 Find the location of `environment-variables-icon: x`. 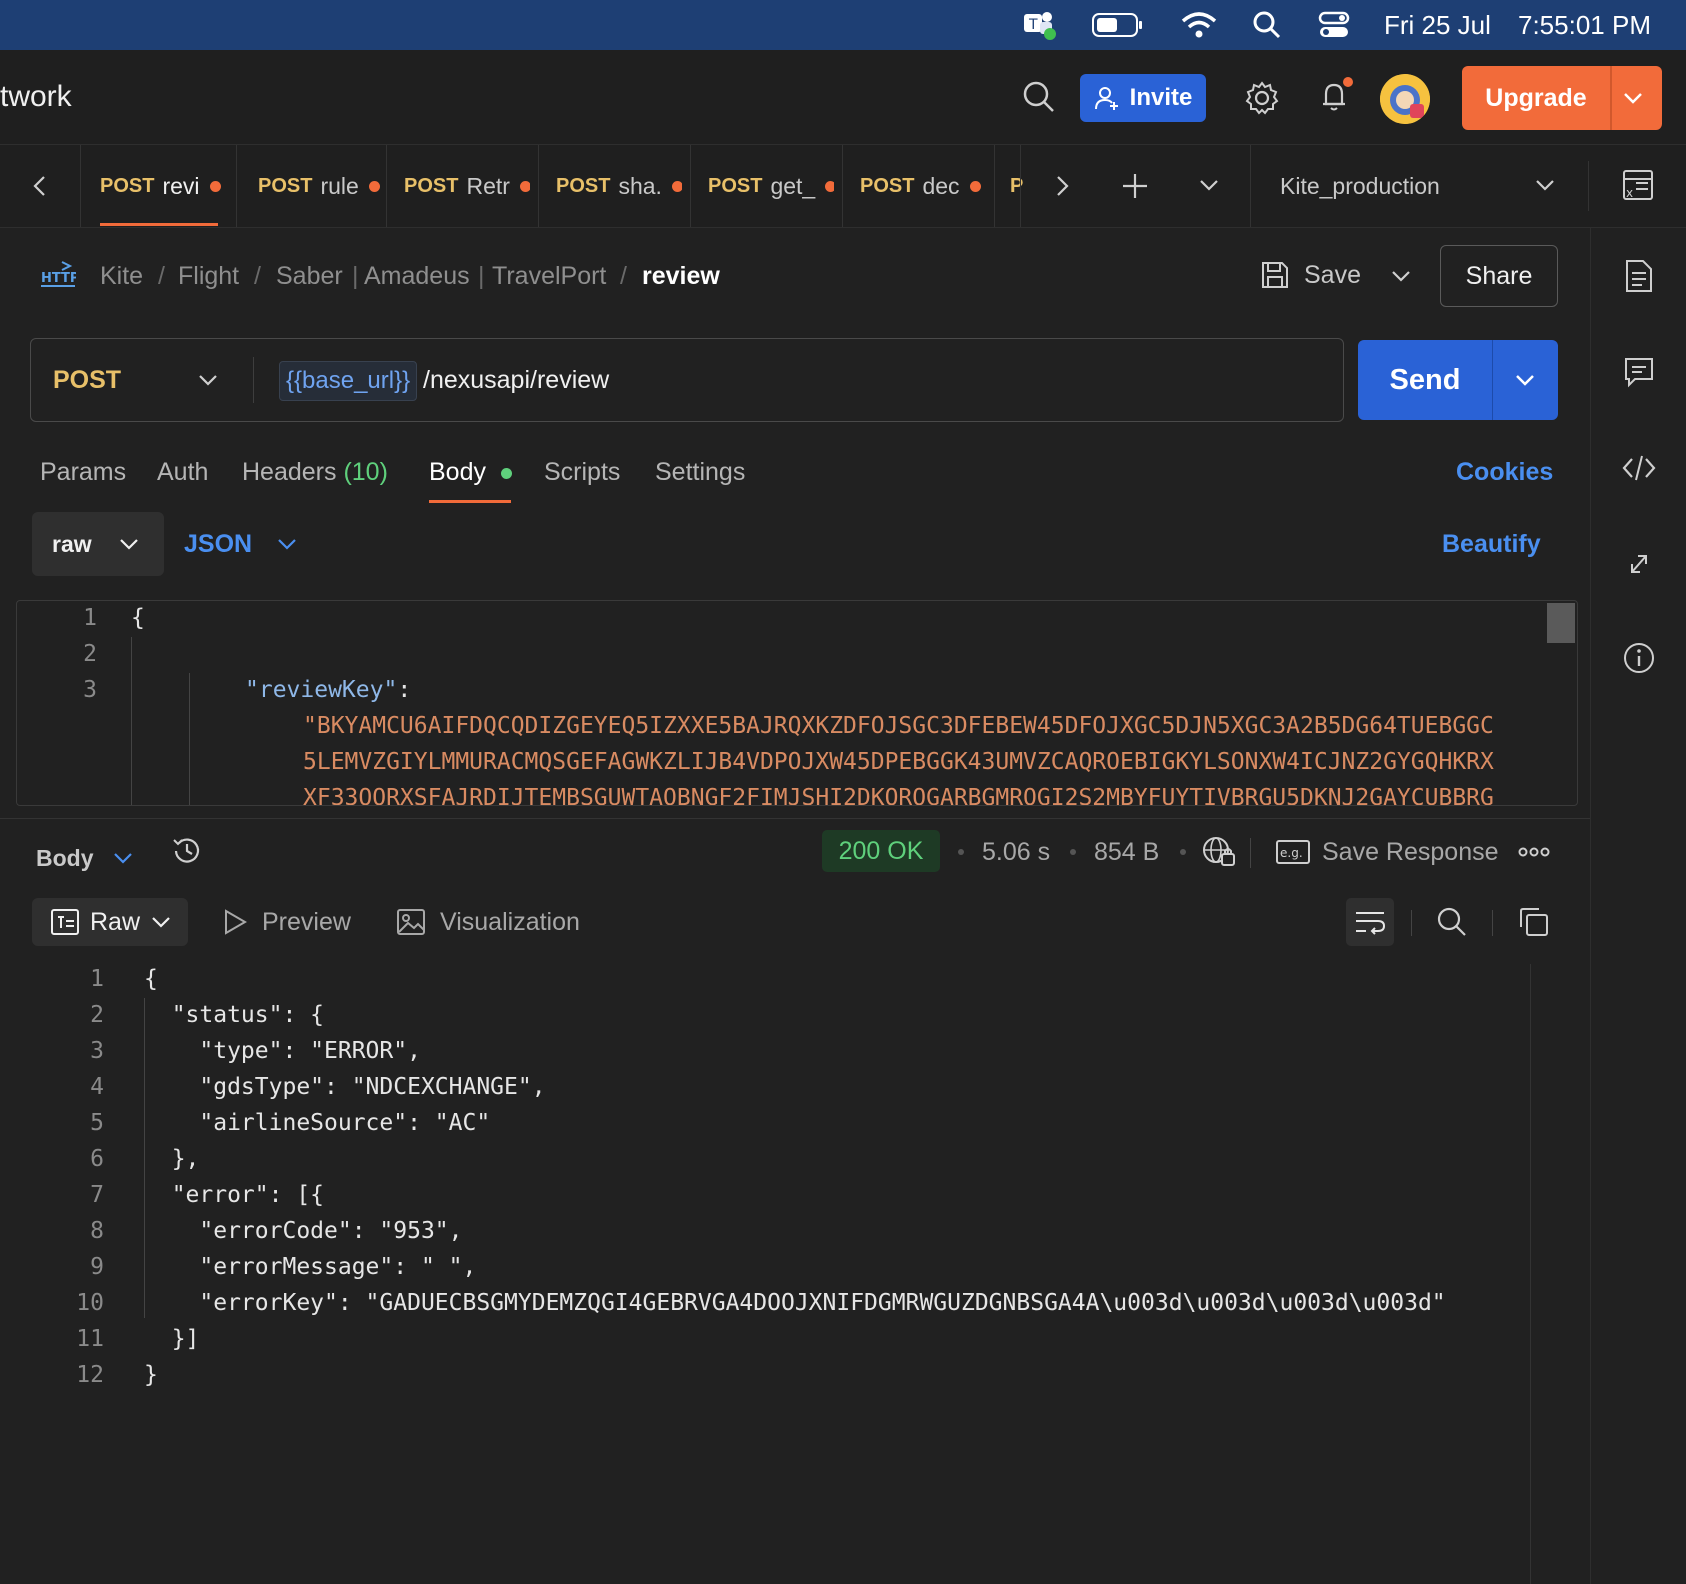

environment-variables-icon: x is located at coordinates (1638, 185).